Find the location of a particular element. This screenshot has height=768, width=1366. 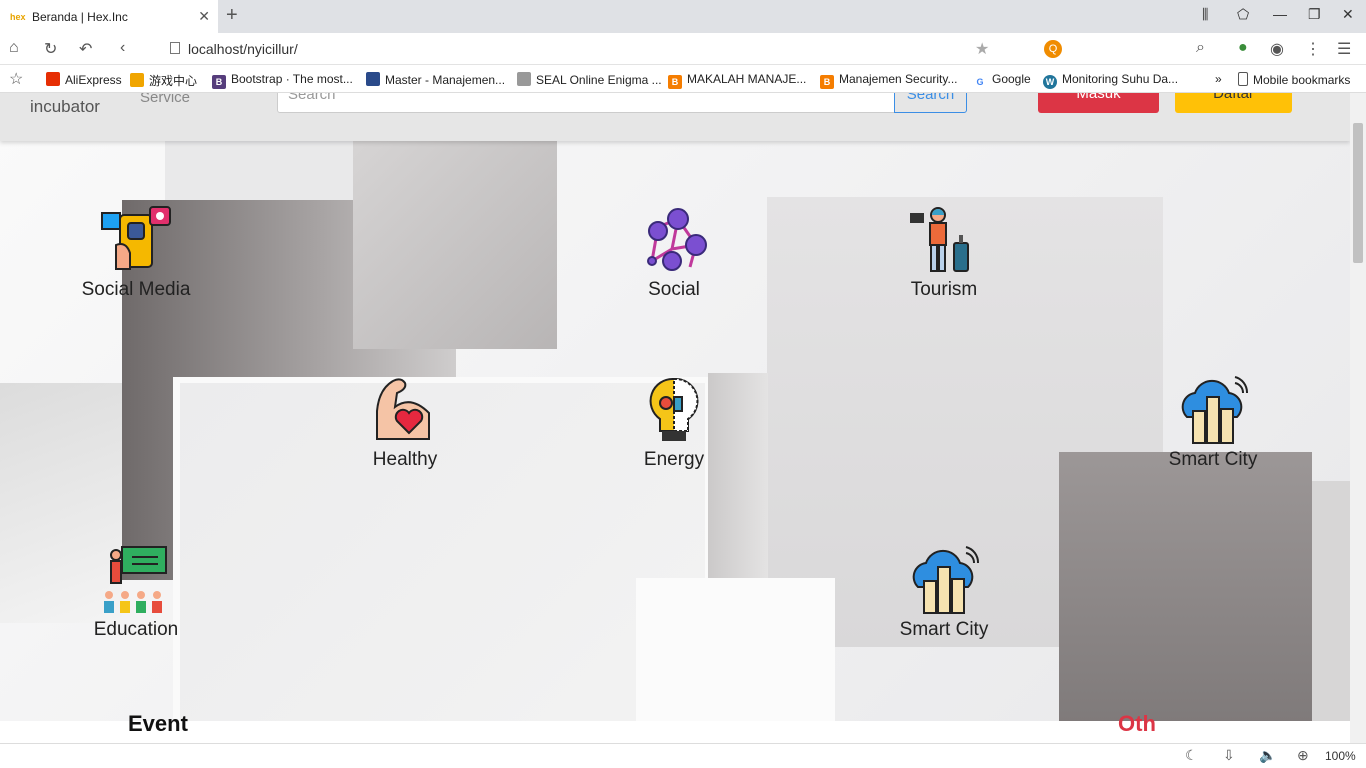

bookmark-star-icon: ☆ is located at coordinates (16, 79).